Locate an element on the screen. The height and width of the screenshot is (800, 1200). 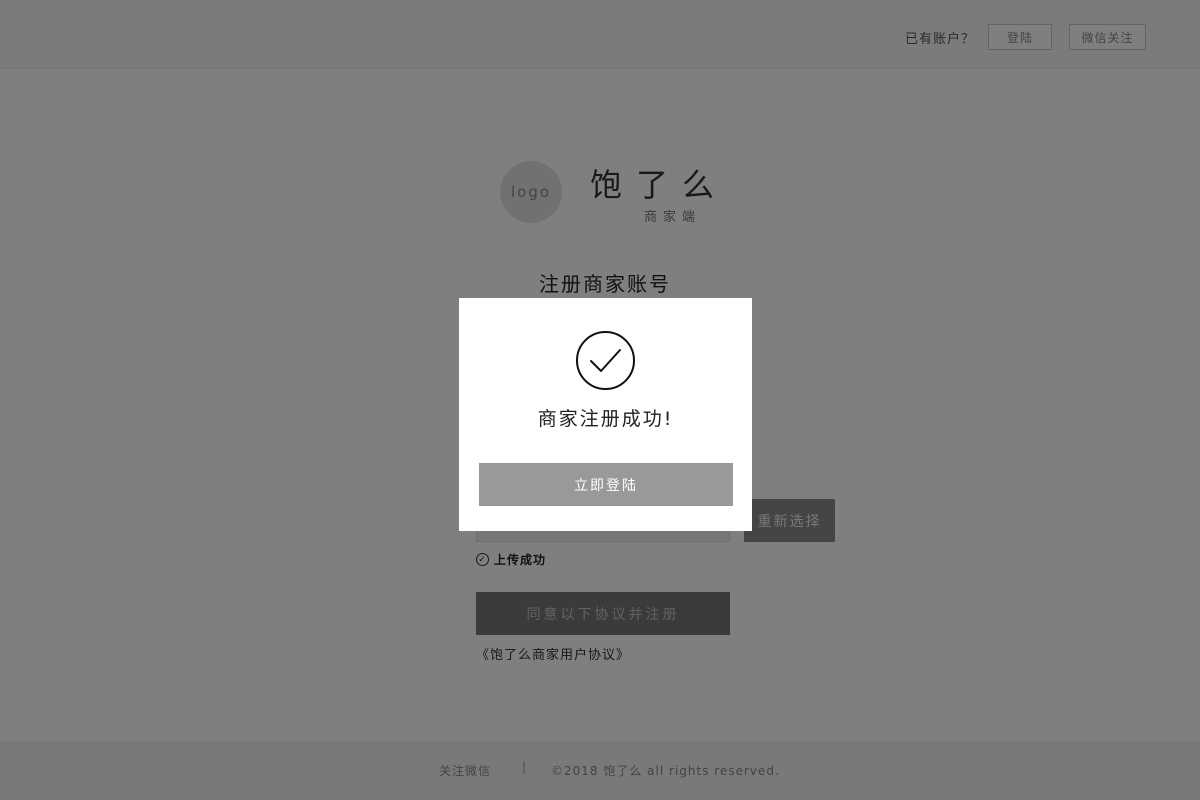
success-dialog: 商家注册成功! 立即登陆 is located at coordinates (605, 414).